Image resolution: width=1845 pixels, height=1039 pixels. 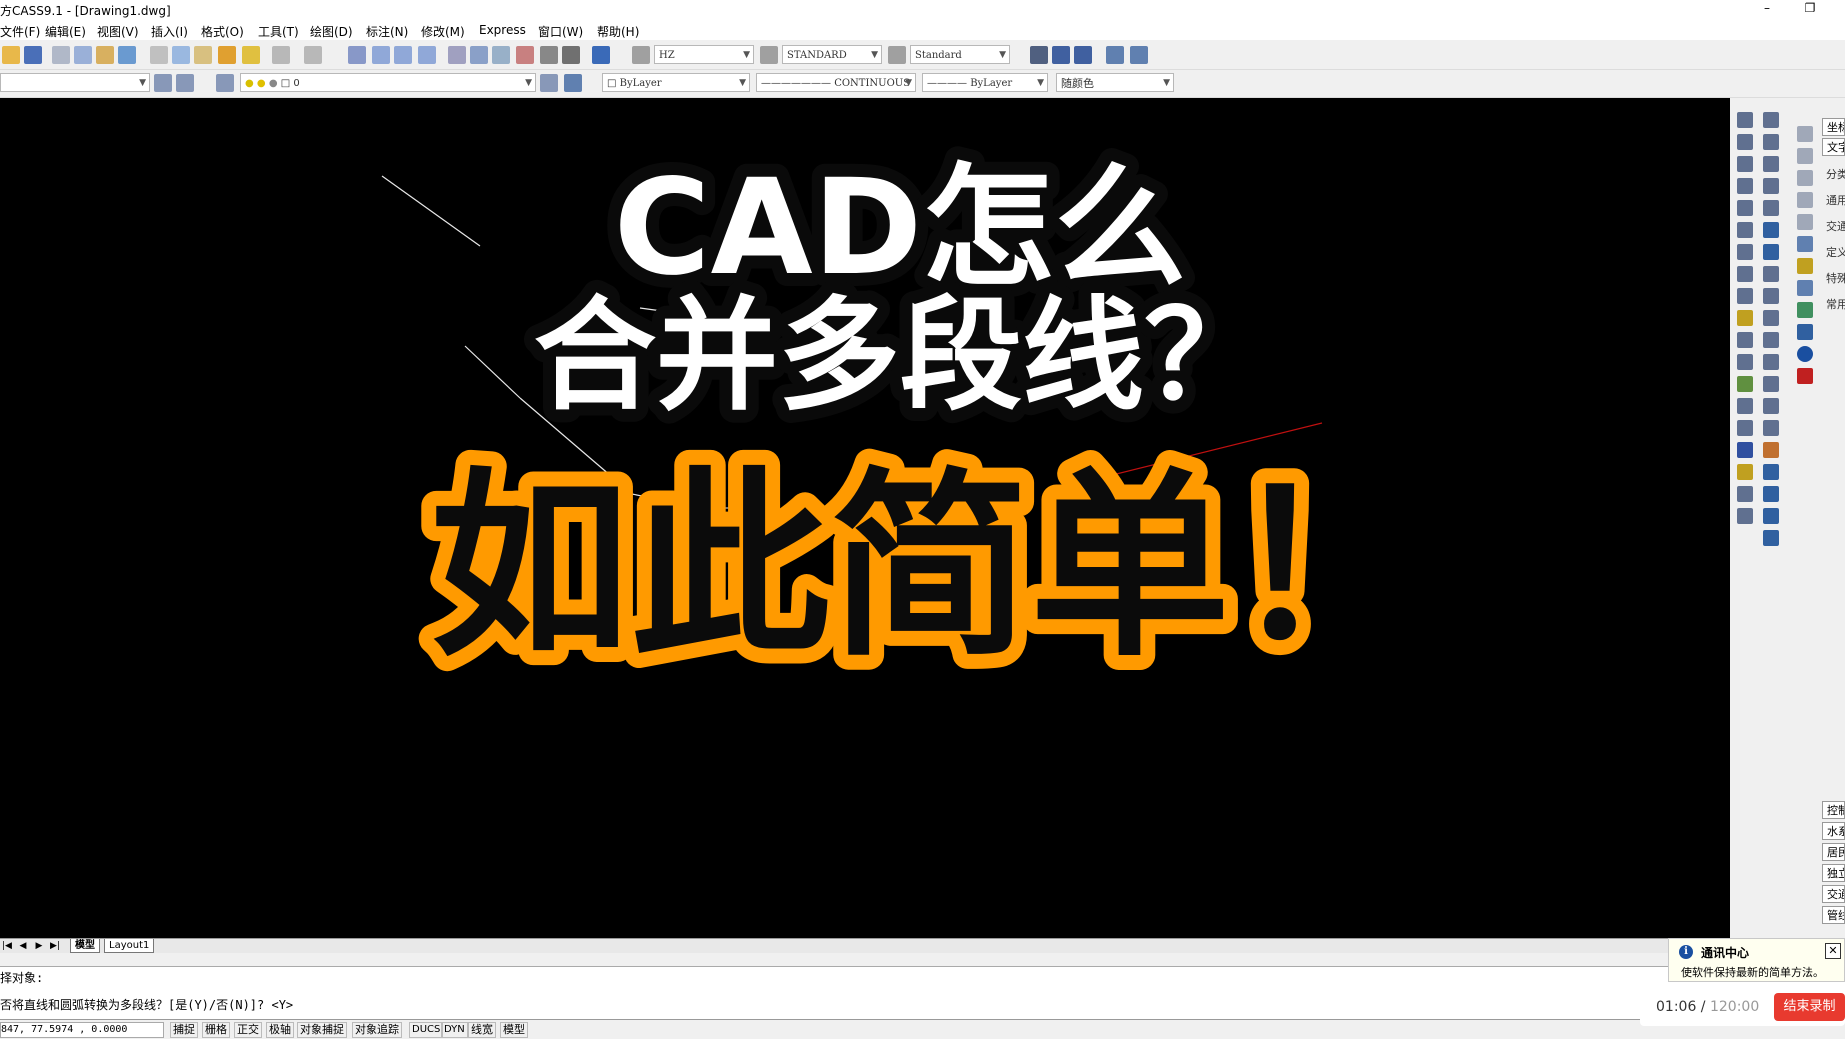 What do you see at coordinates (1767, 9) in the screenshot?
I see `minimize-button: –` at bounding box center [1767, 9].